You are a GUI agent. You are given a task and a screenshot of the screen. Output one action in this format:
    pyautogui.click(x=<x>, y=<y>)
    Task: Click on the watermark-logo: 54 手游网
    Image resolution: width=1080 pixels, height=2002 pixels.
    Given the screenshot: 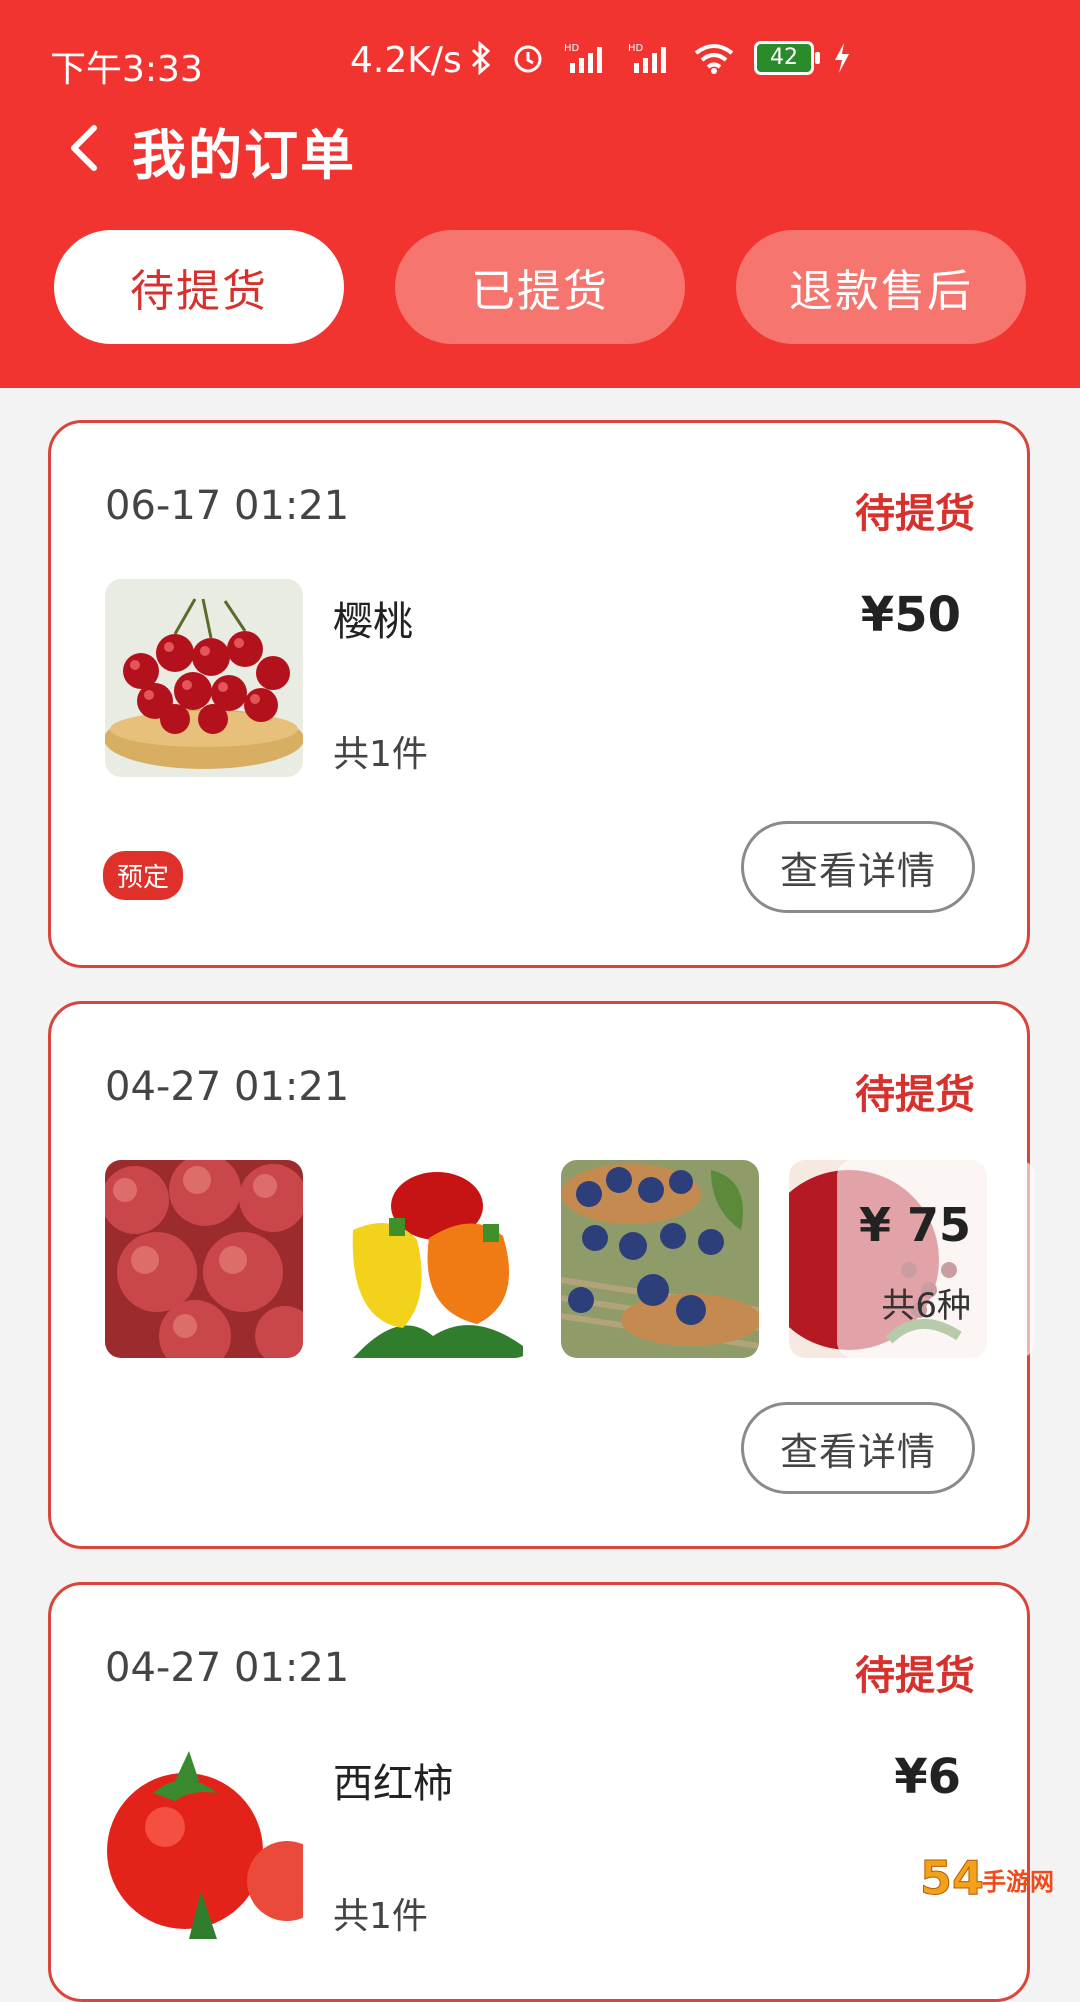 What is the action you would take?
    pyautogui.click(x=995, y=1879)
    